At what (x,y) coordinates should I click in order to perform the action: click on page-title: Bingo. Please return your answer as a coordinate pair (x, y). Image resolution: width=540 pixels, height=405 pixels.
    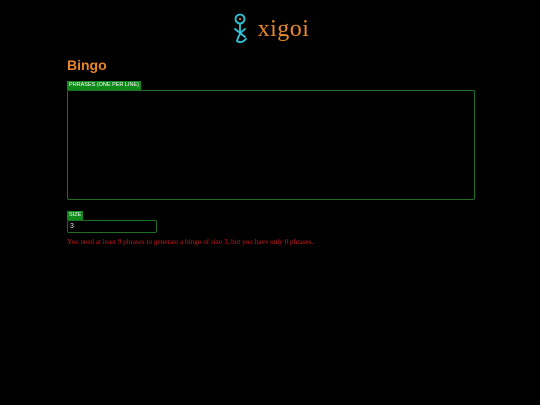
    Looking at the image, I should click on (87, 65).